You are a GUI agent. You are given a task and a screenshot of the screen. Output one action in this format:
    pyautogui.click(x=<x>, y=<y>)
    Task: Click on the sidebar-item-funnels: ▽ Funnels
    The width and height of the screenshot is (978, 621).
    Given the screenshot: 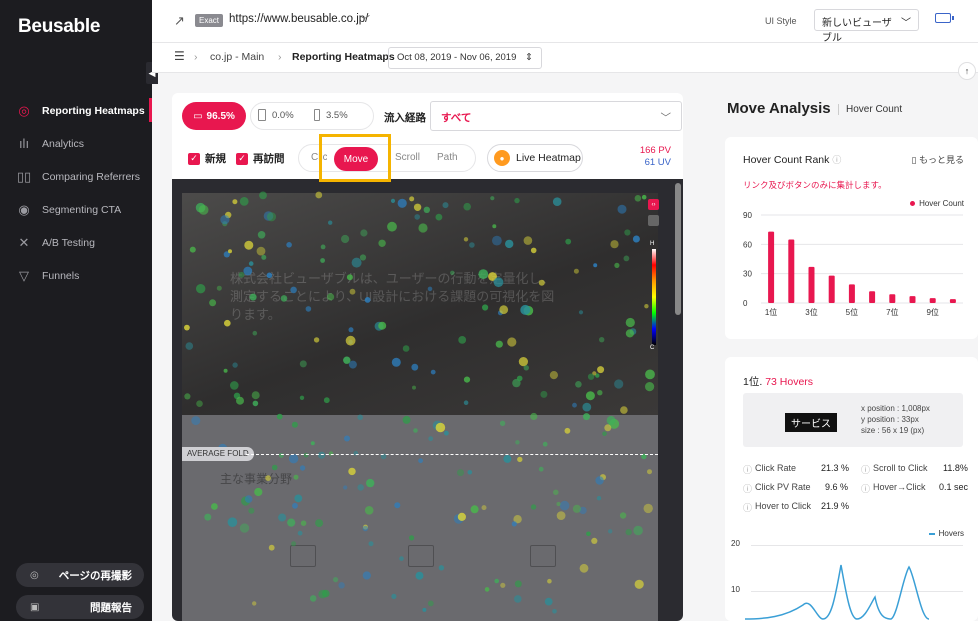 What is the action you would take?
    pyautogui.click(x=76, y=275)
    